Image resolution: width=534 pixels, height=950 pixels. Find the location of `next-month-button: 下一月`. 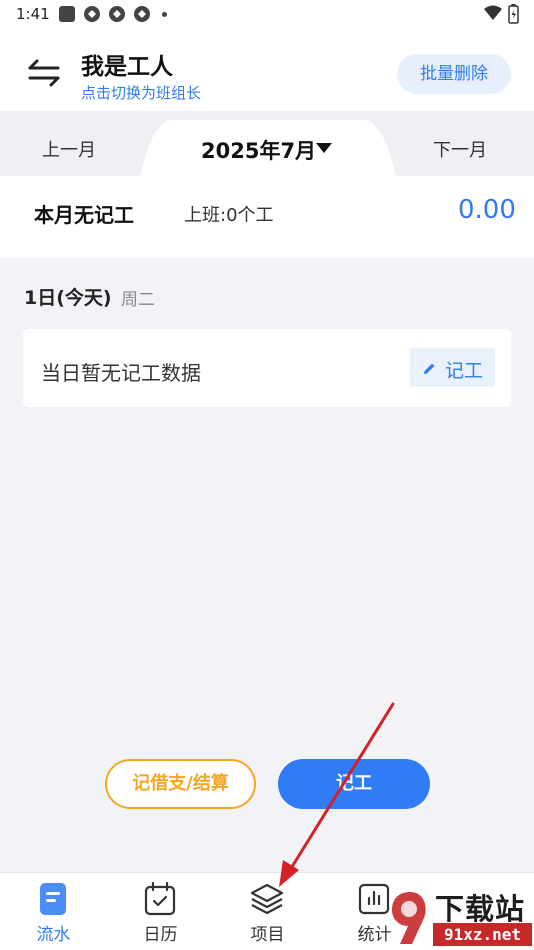

next-month-button: 下一月 is located at coordinates (460, 149).